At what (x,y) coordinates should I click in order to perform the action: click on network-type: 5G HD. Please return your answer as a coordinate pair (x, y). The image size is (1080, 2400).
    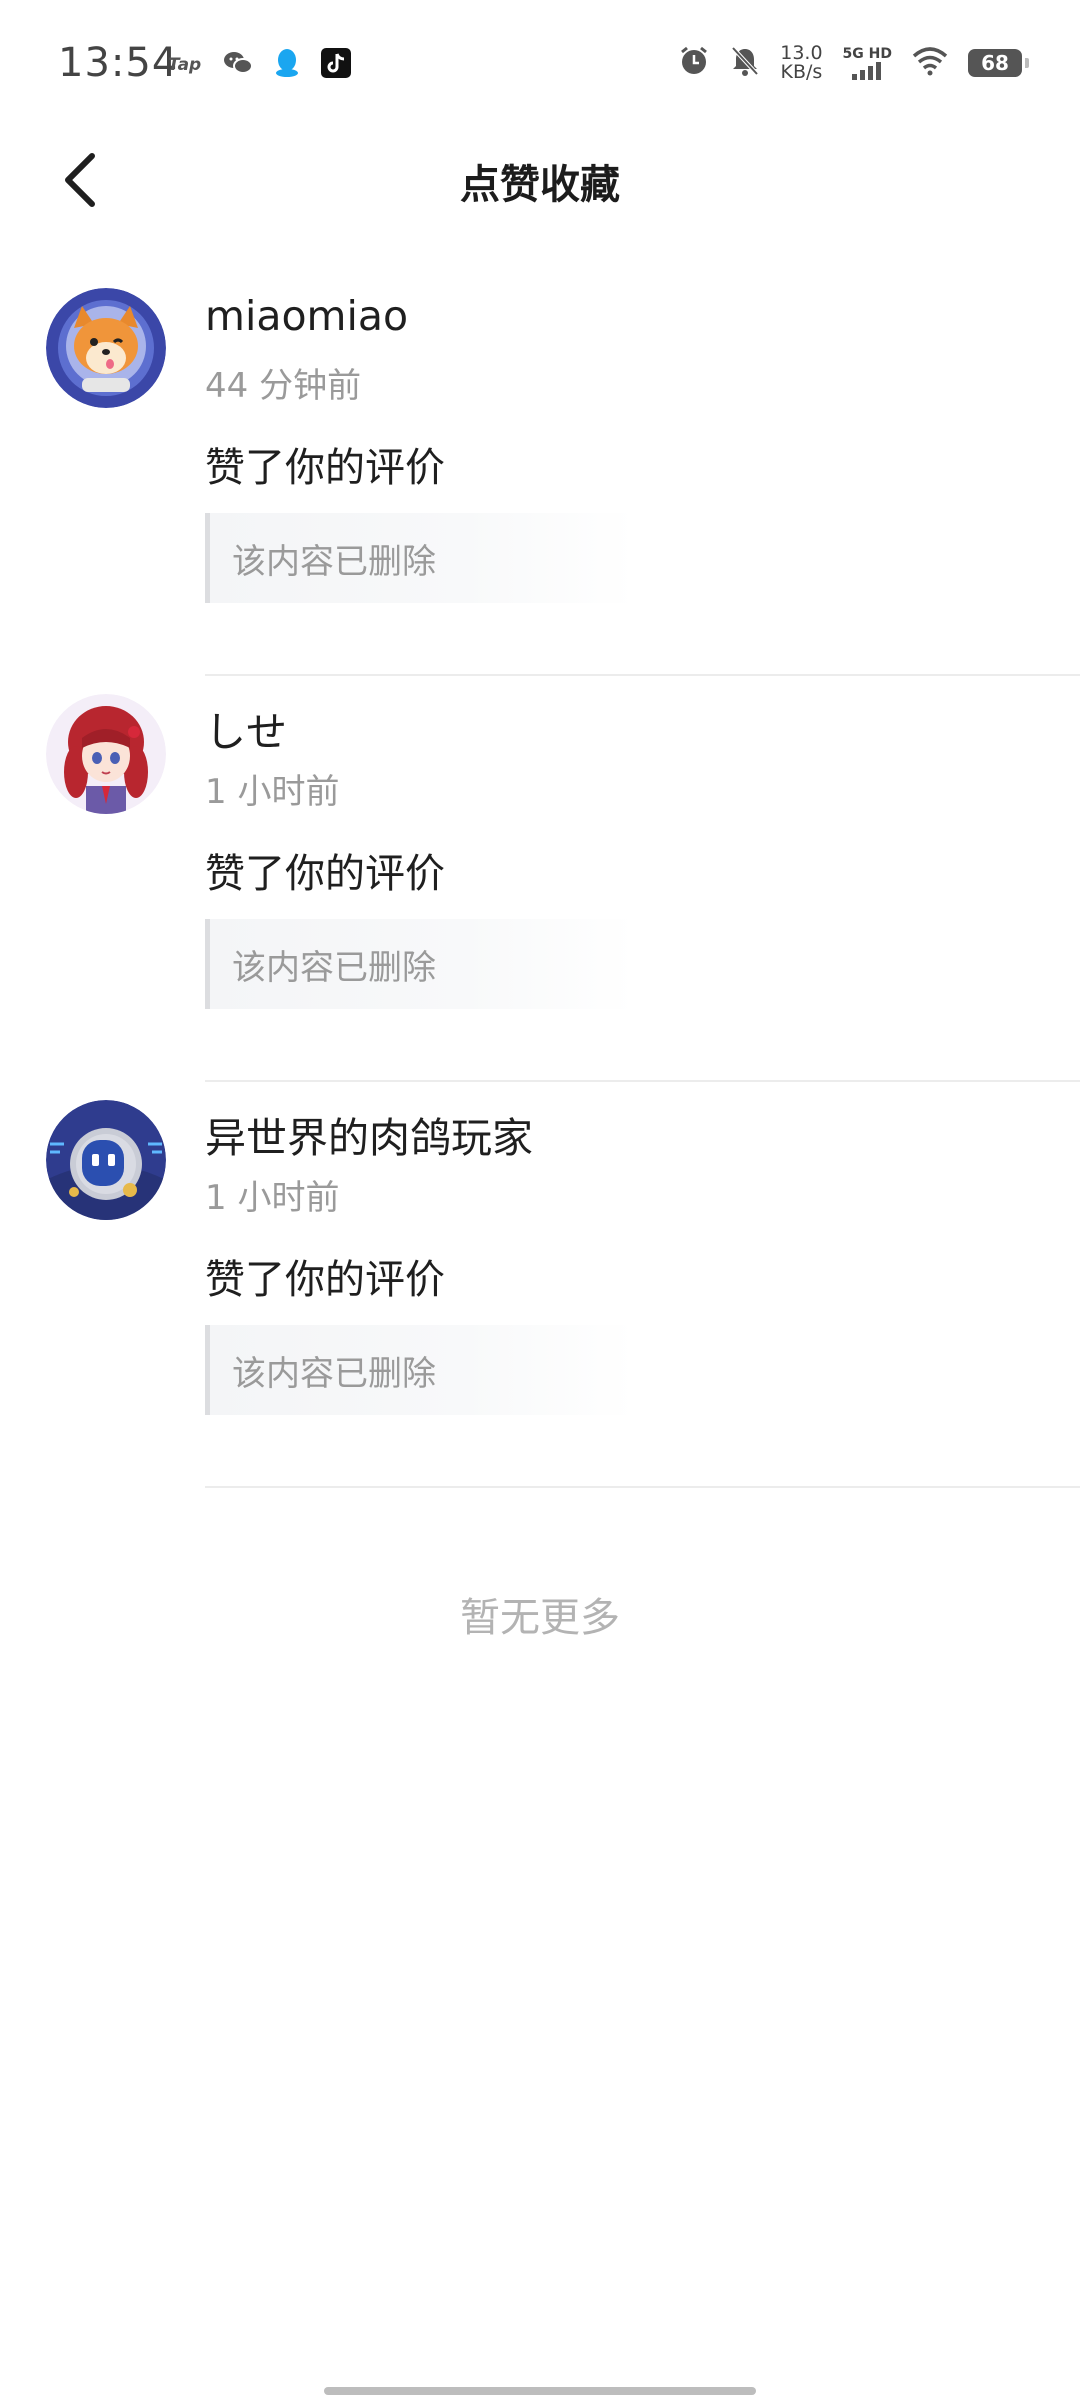
    Looking at the image, I should click on (867, 54).